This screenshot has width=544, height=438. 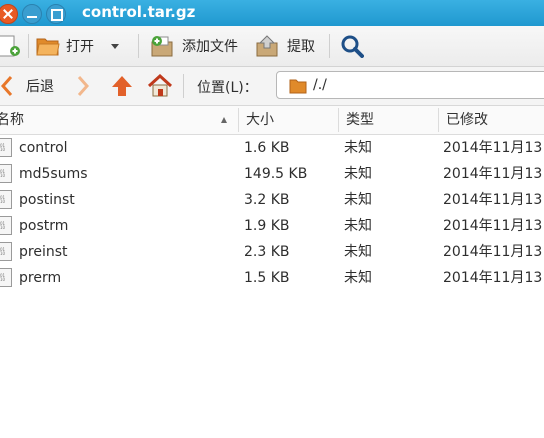 I want to click on dropdown-arrow-icon, so click(x=115, y=46).